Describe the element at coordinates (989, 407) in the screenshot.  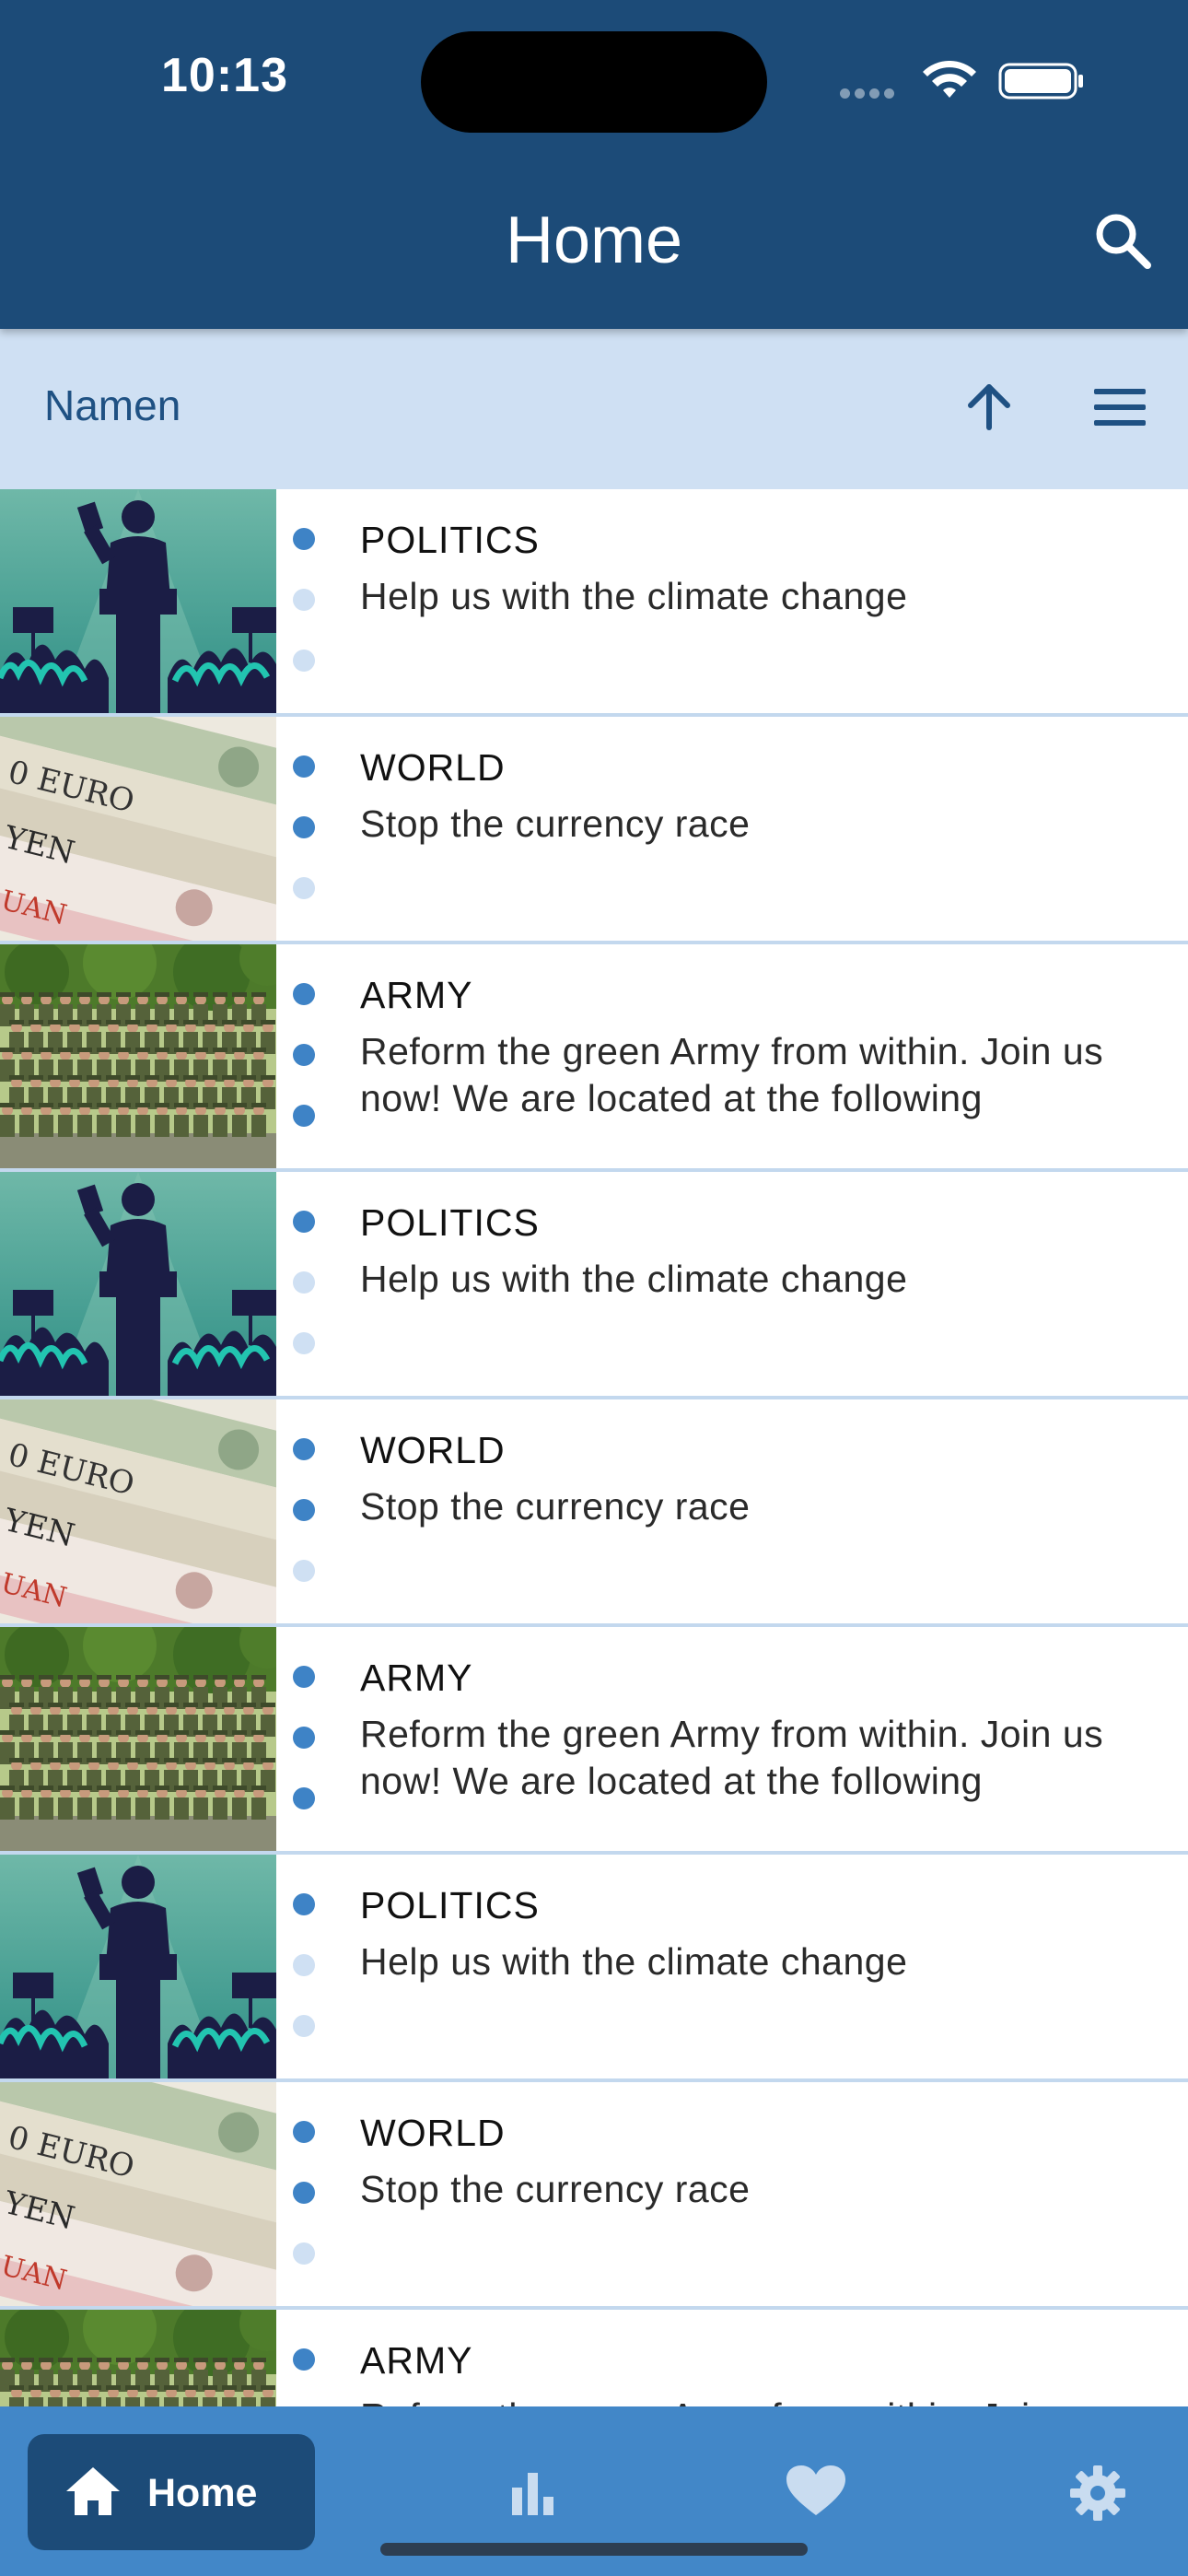
I see `arrow-up-icon` at that location.